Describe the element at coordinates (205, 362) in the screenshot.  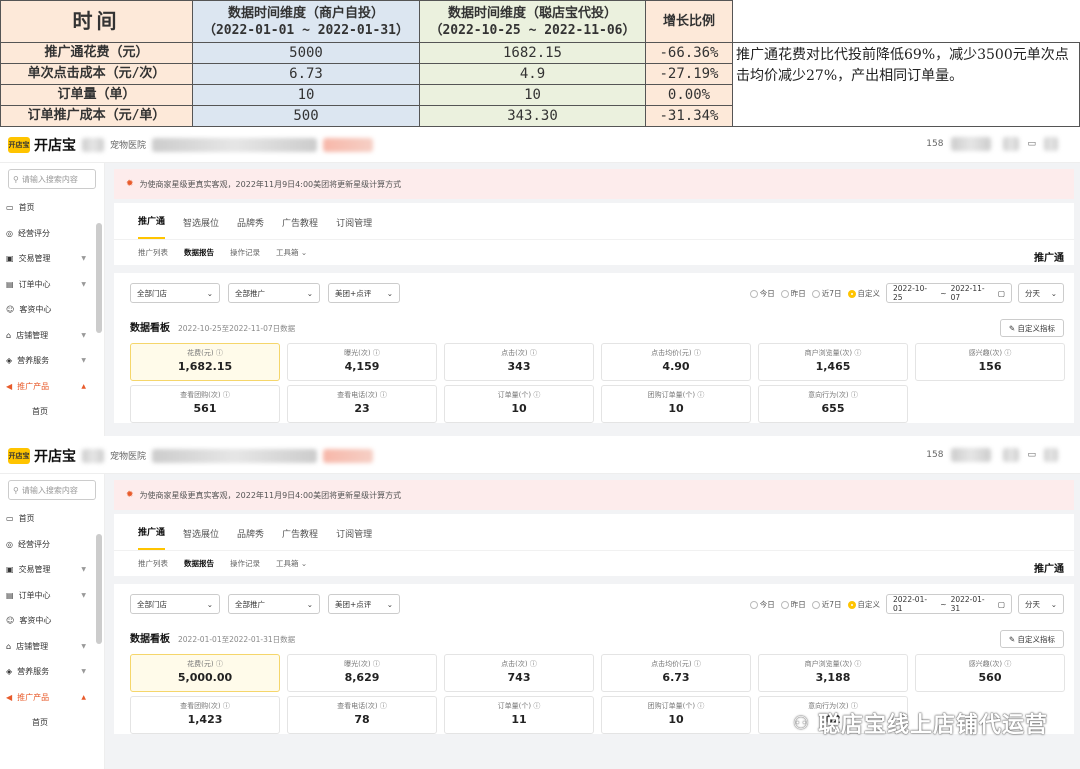
I see `metric-card: 花费(元) ⓘ 1,682.15` at that location.